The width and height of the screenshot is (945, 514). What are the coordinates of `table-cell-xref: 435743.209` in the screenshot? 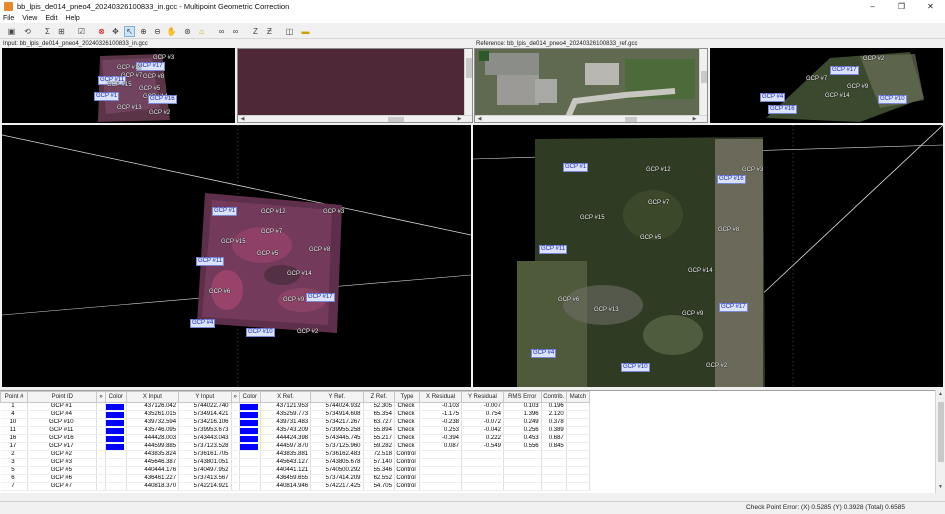 It's located at (286, 430).